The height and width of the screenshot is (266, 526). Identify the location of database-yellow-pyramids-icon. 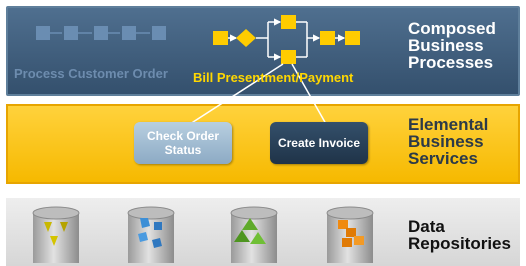
(56, 234).